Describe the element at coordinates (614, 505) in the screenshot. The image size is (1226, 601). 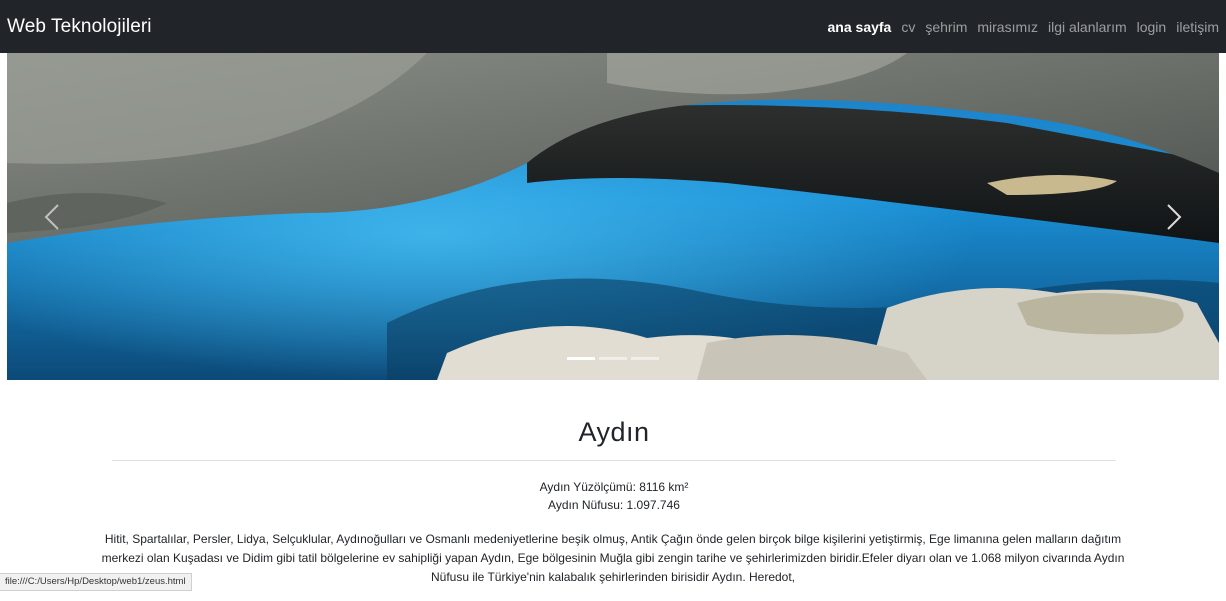
I see `population-text: Aydın Nüfusu: 1.097.746` at that location.